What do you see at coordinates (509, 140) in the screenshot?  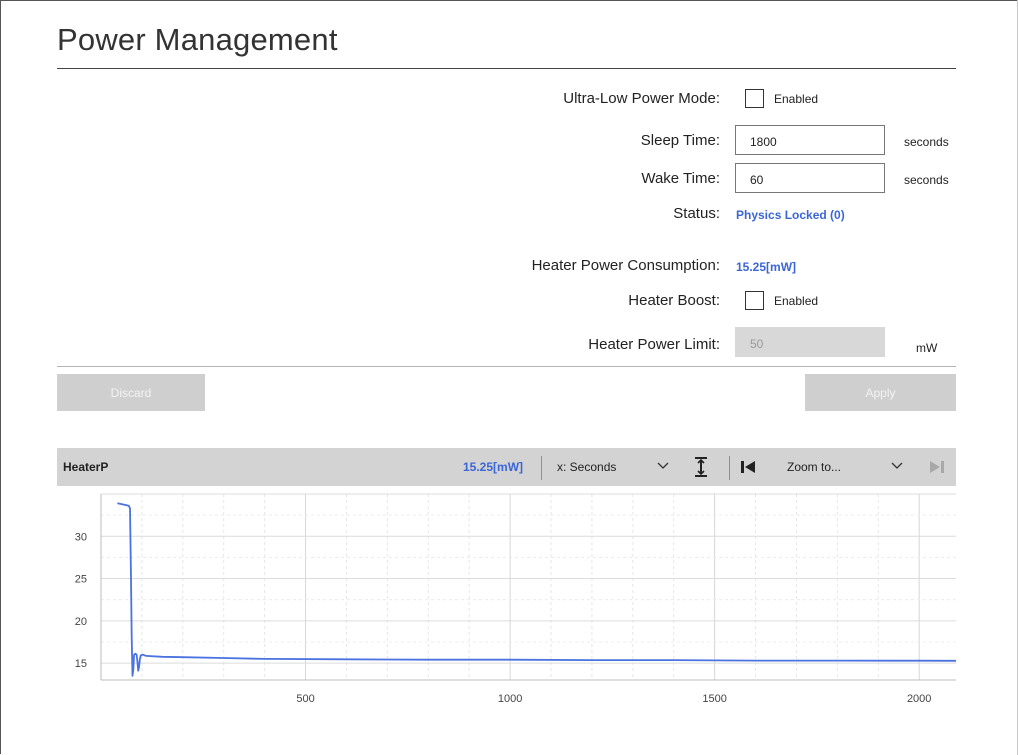 I see `sleep-time-row: Sleep Time: seconds` at bounding box center [509, 140].